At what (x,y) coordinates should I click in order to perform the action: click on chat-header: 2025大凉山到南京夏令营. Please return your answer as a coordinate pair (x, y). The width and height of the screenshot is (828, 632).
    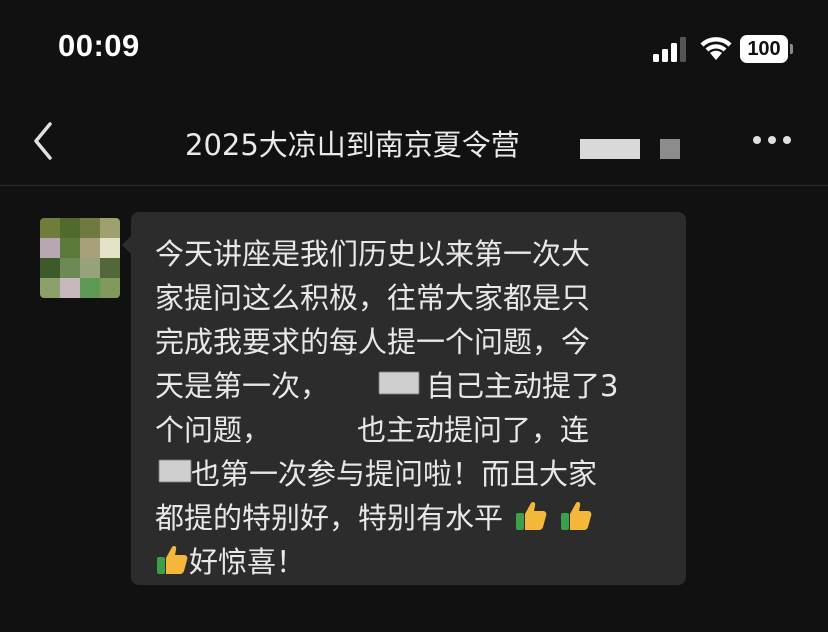
    Looking at the image, I should click on (414, 141).